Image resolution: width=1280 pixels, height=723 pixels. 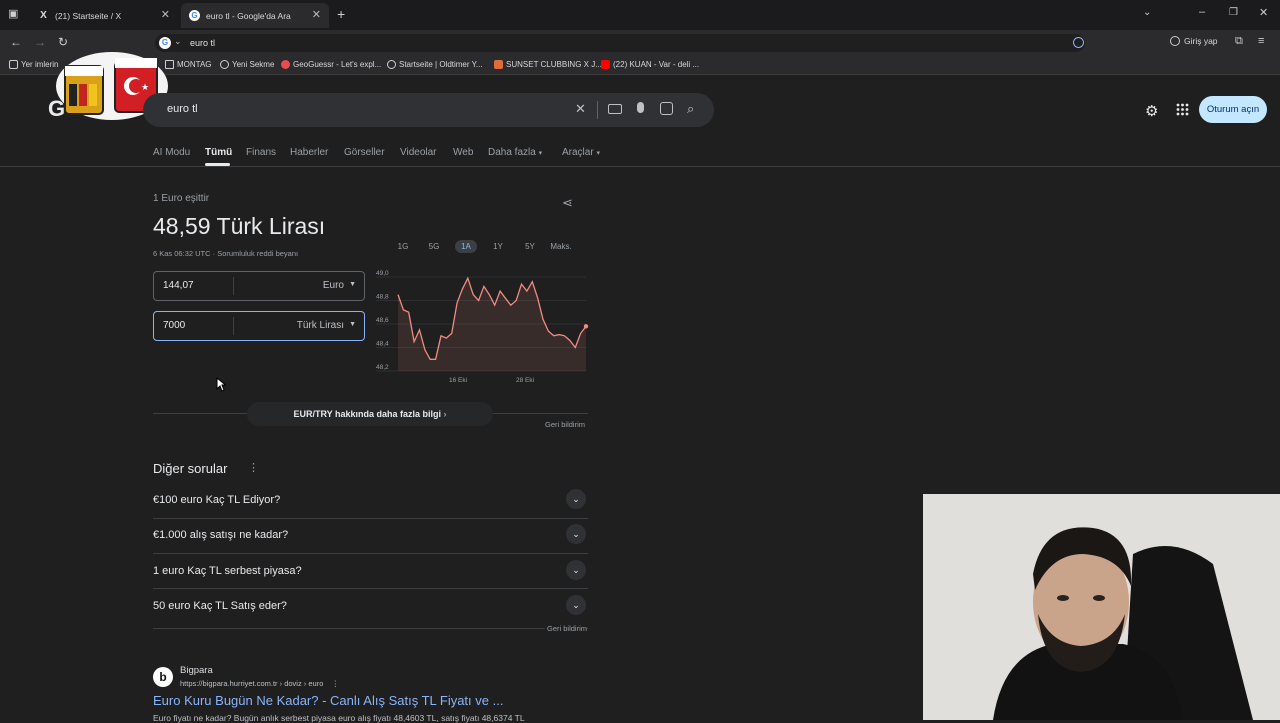 I want to click on question-row: €100 euro Kaç TL Ediyor? ⌄, so click(x=370, y=501).